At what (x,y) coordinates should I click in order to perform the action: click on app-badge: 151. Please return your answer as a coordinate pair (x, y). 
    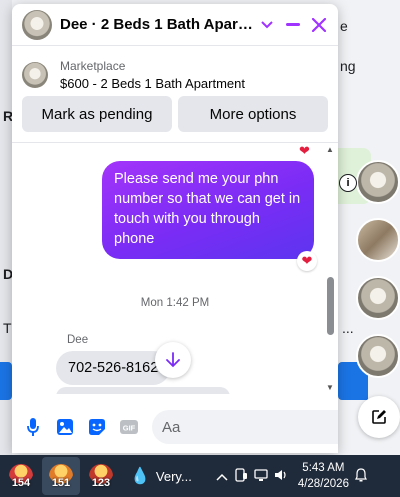
    Looking at the image, I should click on (61, 483).